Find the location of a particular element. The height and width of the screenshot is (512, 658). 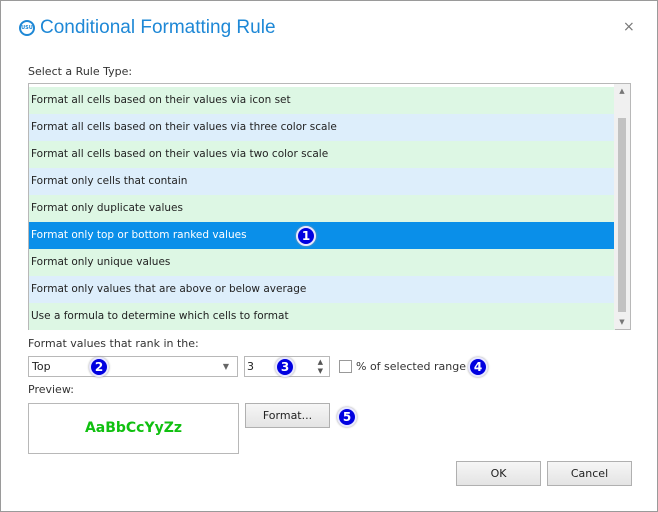

callout-badge-2: 2 is located at coordinates (99, 367).